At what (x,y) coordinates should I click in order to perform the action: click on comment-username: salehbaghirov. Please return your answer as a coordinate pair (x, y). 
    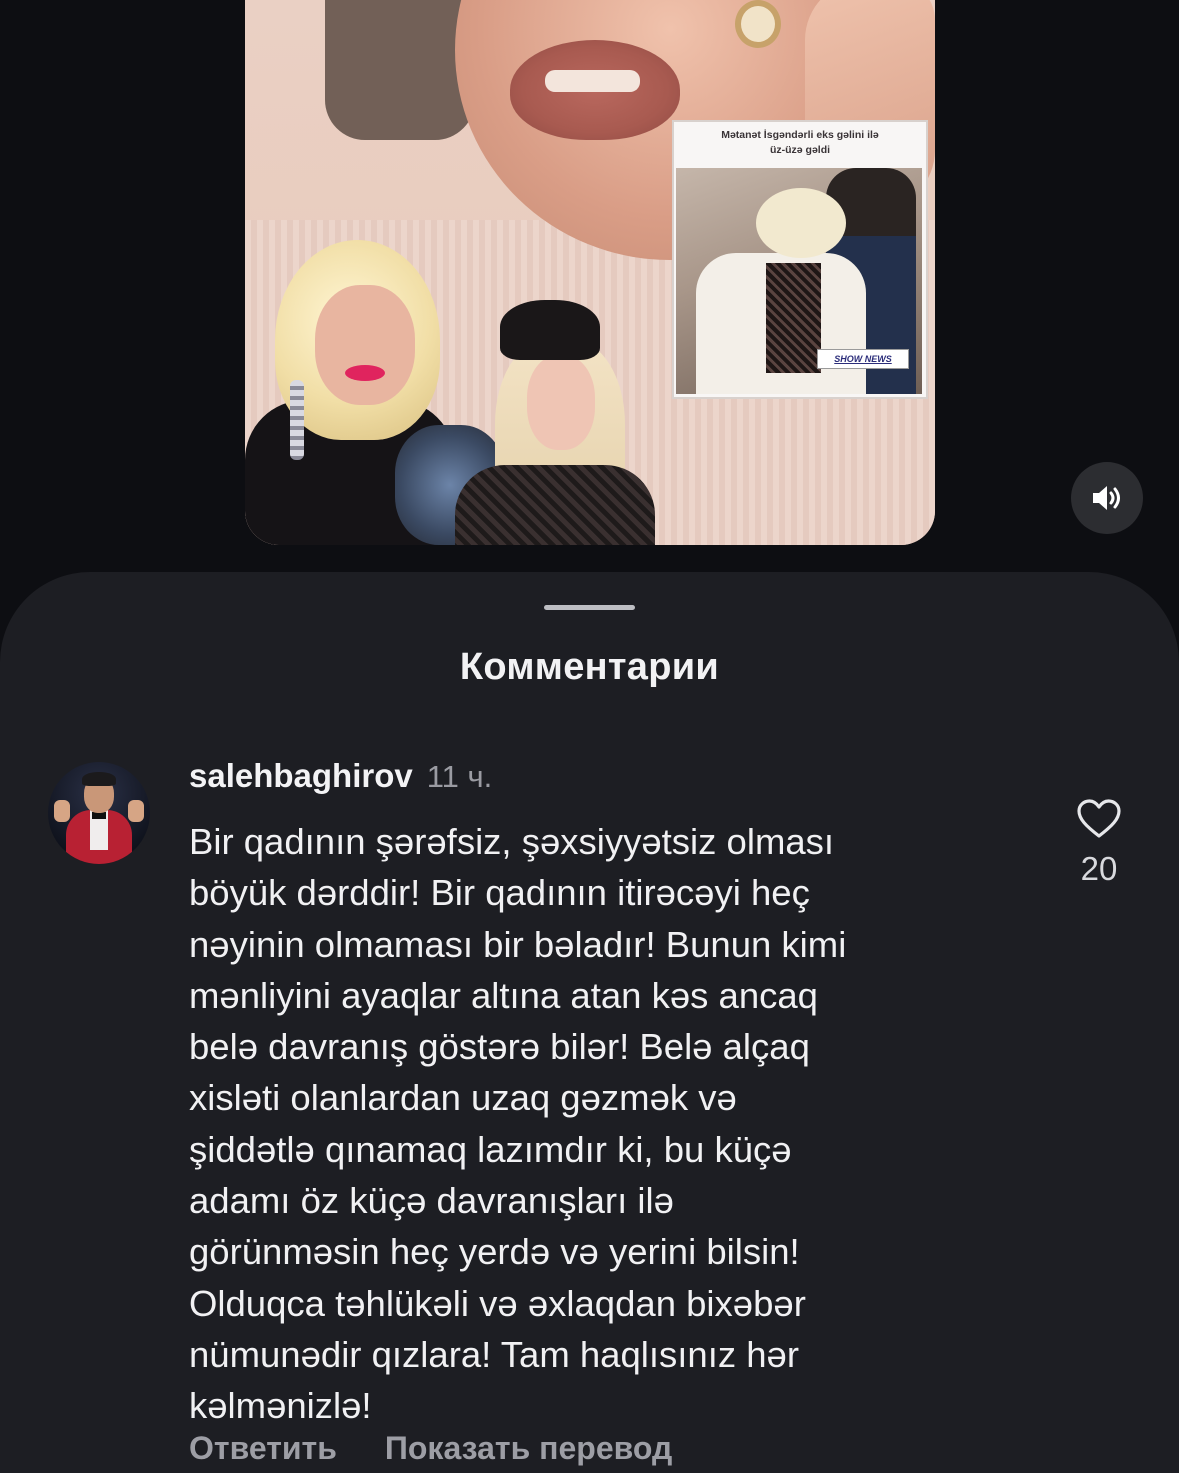
    Looking at the image, I should click on (301, 776).